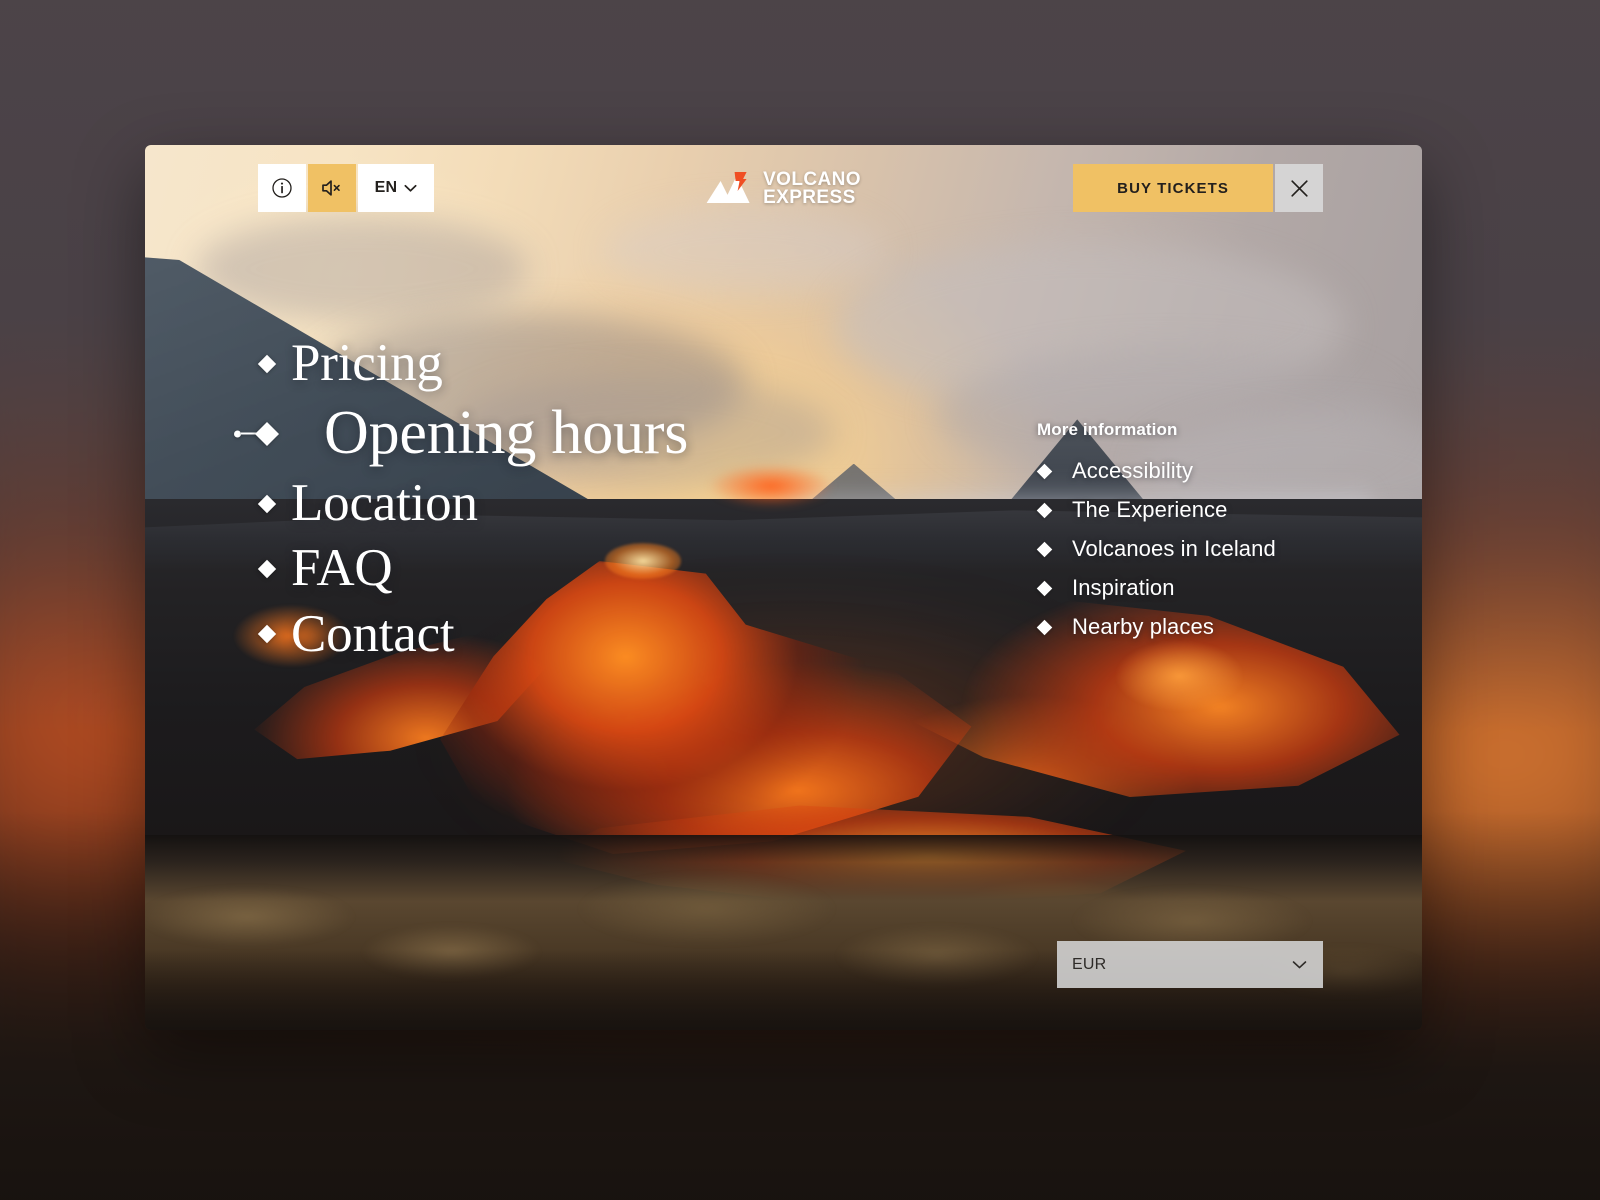  I want to click on nav-label: Location, so click(384, 503).